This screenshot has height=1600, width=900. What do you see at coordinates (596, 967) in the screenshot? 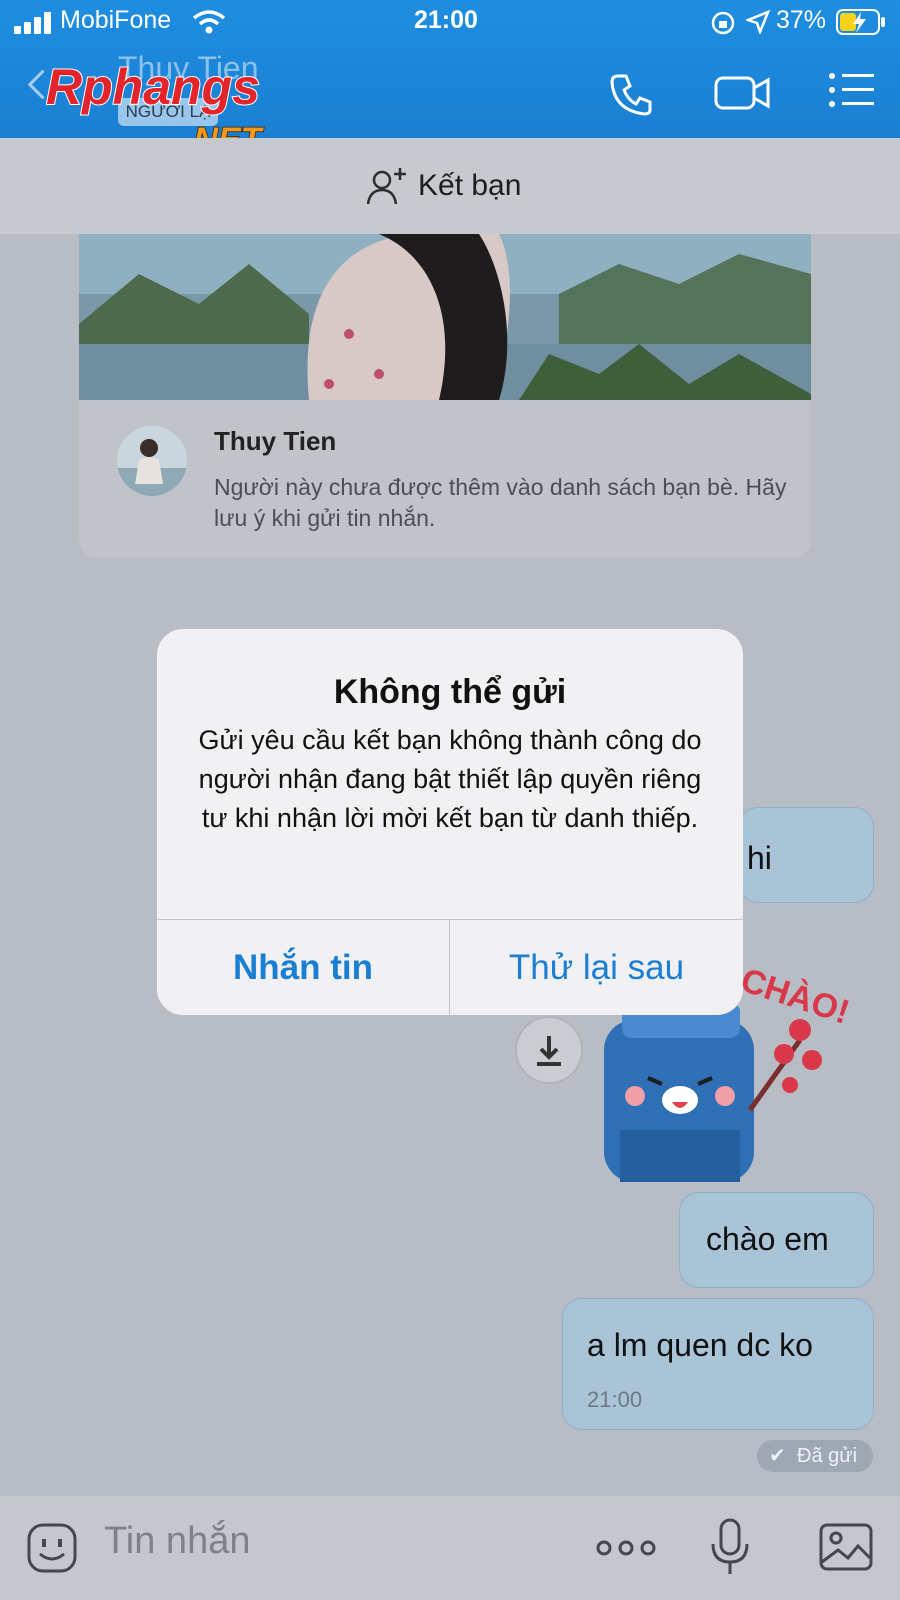
I see `retry-later-button: Thử lại sau` at bounding box center [596, 967].